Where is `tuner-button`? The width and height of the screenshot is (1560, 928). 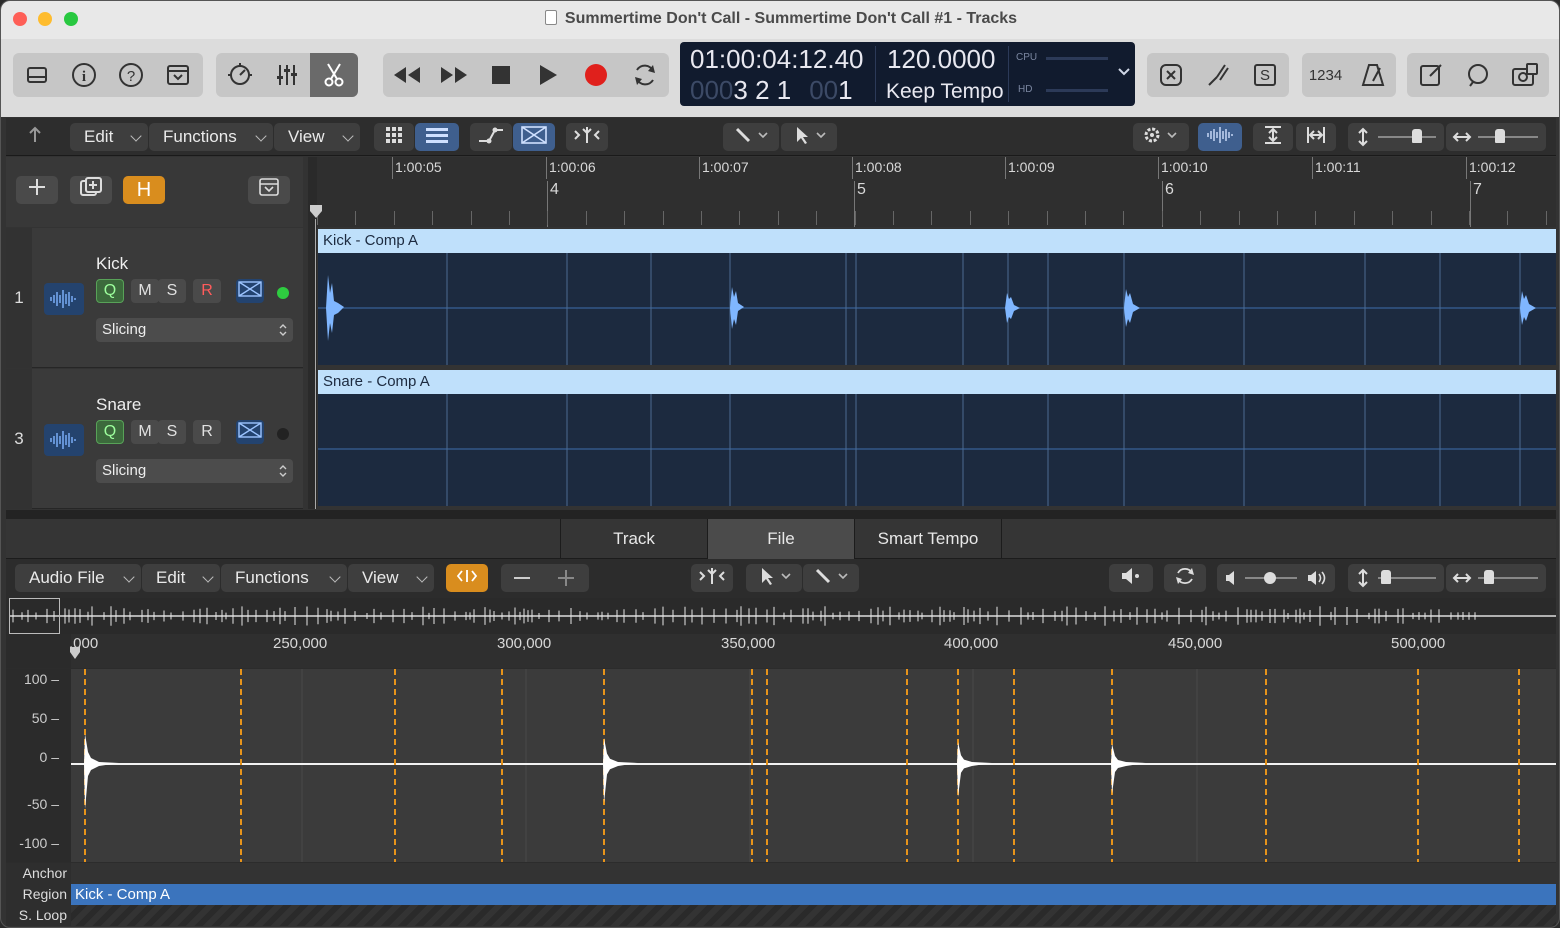 tuner-button is located at coordinates (1217, 75).